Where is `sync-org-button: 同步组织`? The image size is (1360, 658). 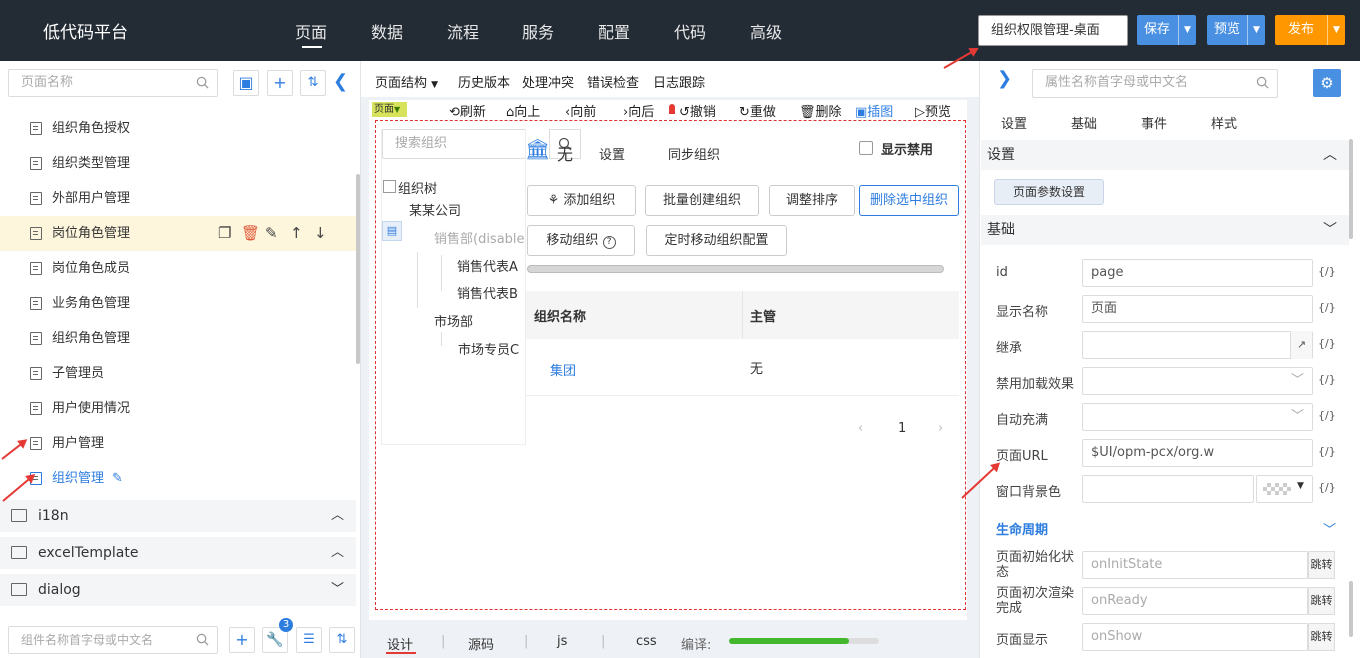
sync-org-button: 同步组织 is located at coordinates (694, 153).